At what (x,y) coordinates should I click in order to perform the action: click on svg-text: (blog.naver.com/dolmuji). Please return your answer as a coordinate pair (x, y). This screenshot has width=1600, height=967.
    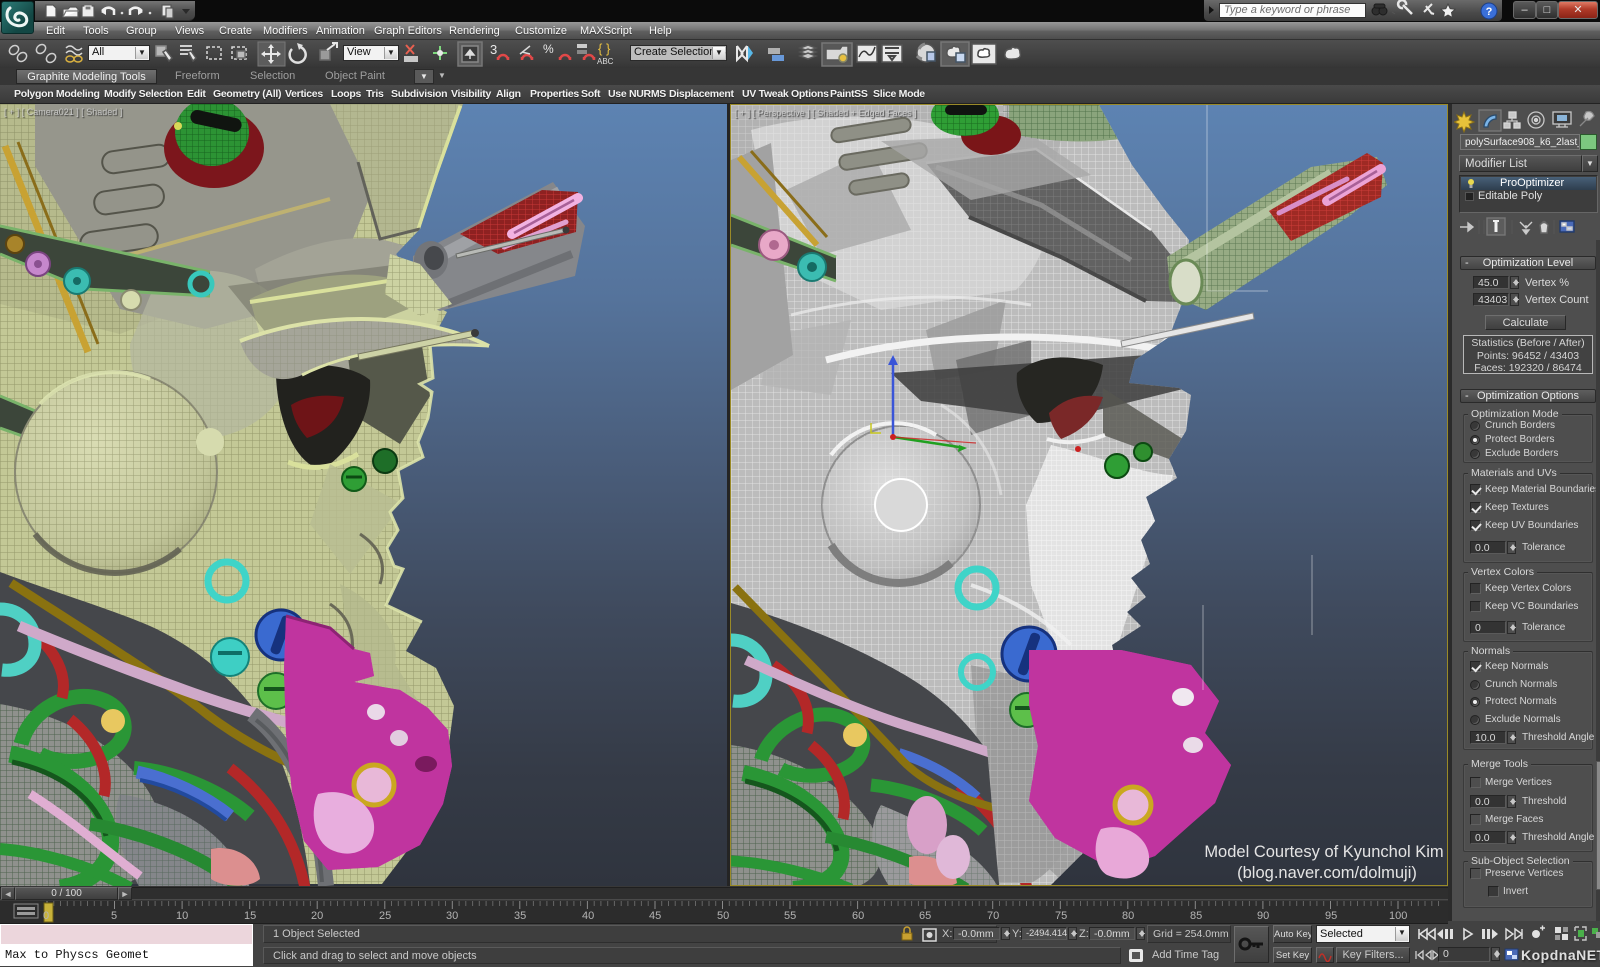
    Looking at the image, I should click on (1327, 873).